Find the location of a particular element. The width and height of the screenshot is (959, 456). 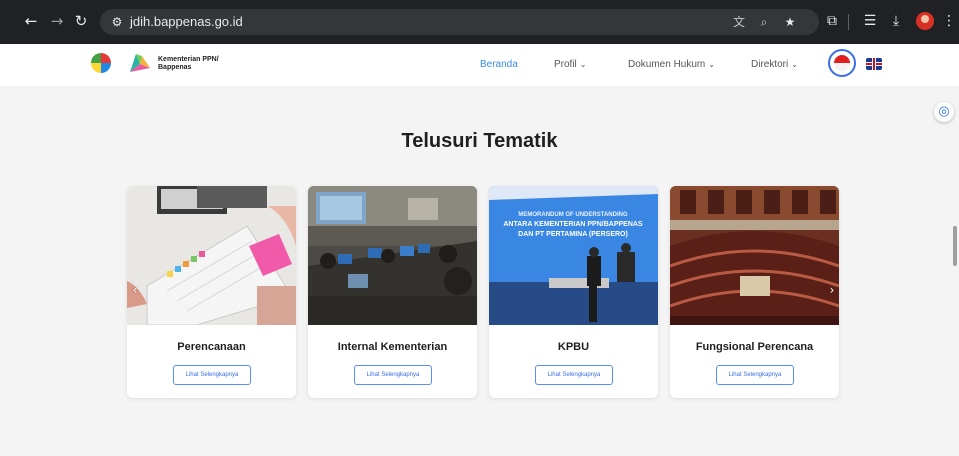

arrow-left-icon: ← is located at coordinates (31, 21).